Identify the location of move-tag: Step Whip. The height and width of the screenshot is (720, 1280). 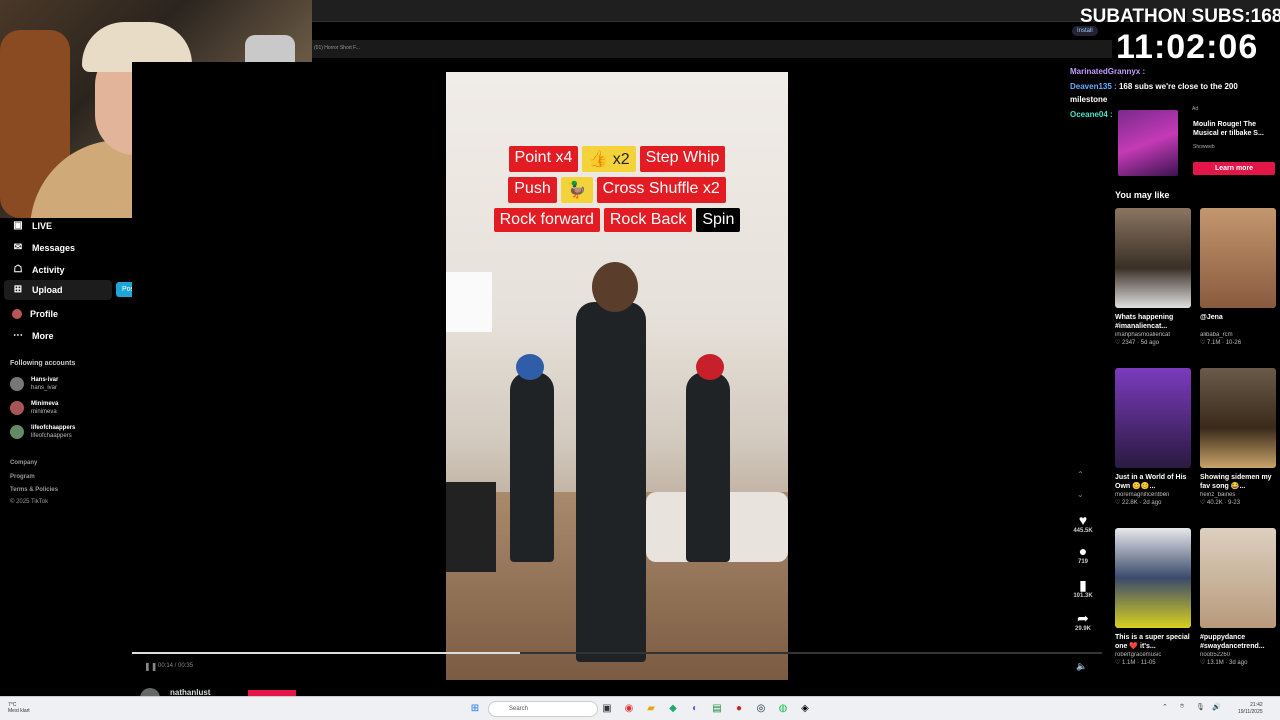
(682, 159).